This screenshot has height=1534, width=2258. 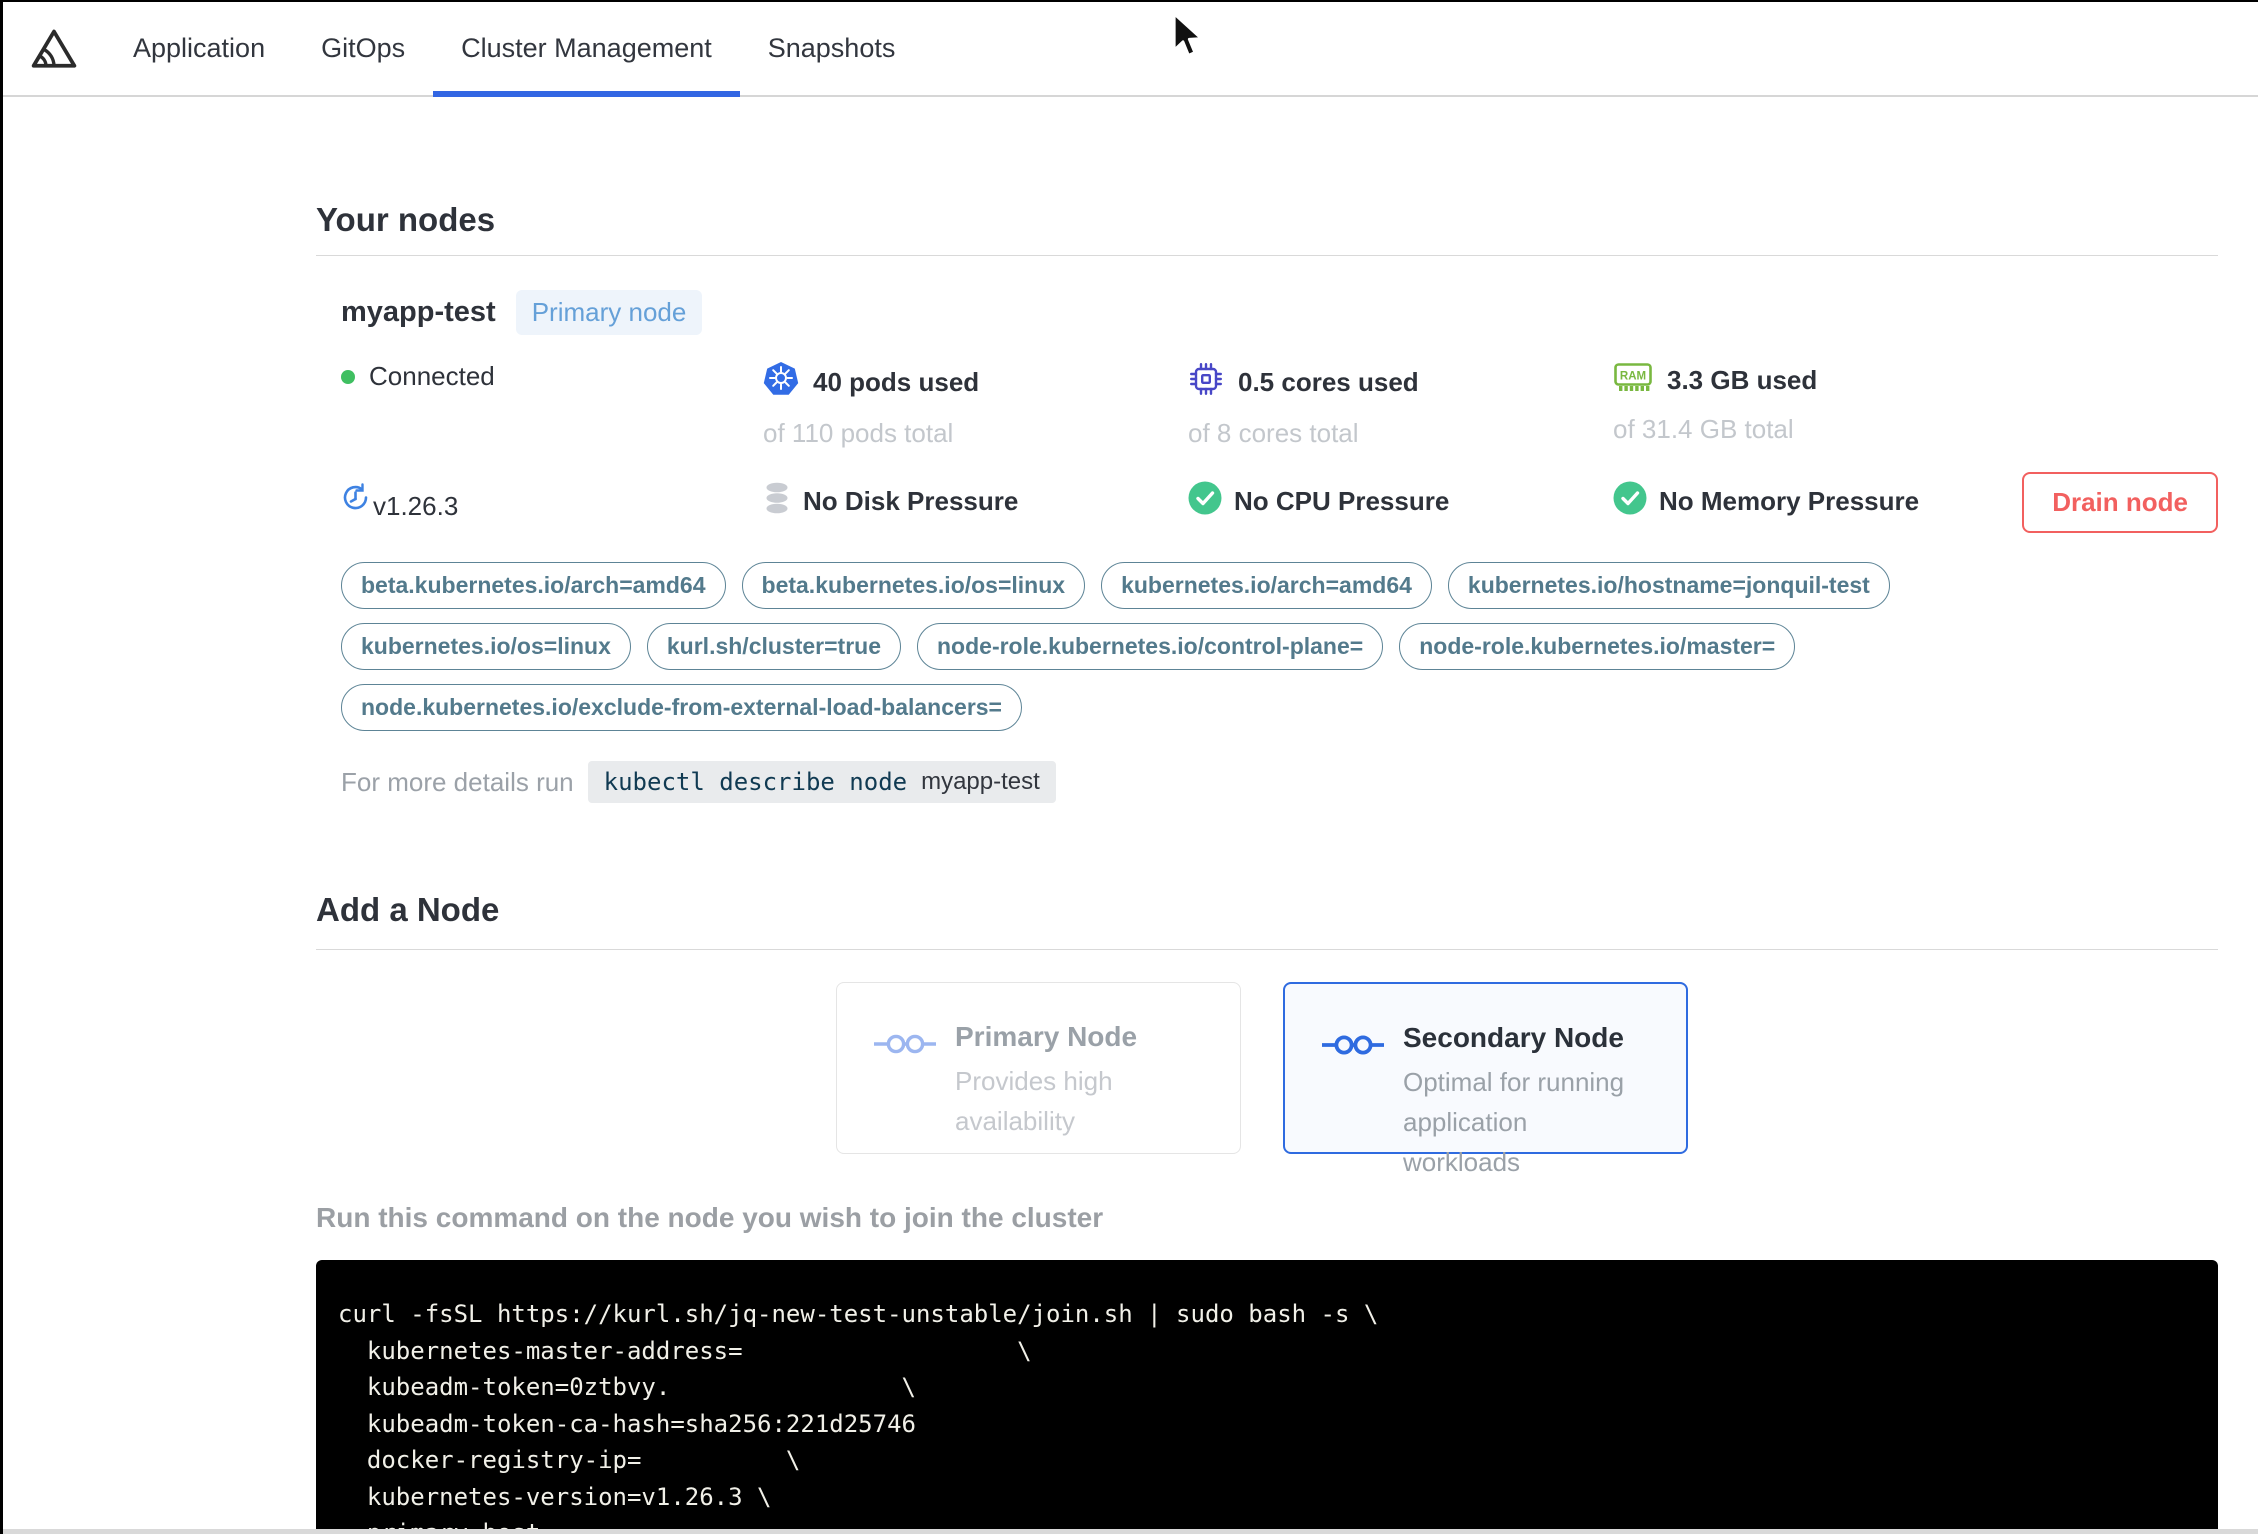 What do you see at coordinates (1267, 949) in the screenshot?
I see `section-divider` at bounding box center [1267, 949].